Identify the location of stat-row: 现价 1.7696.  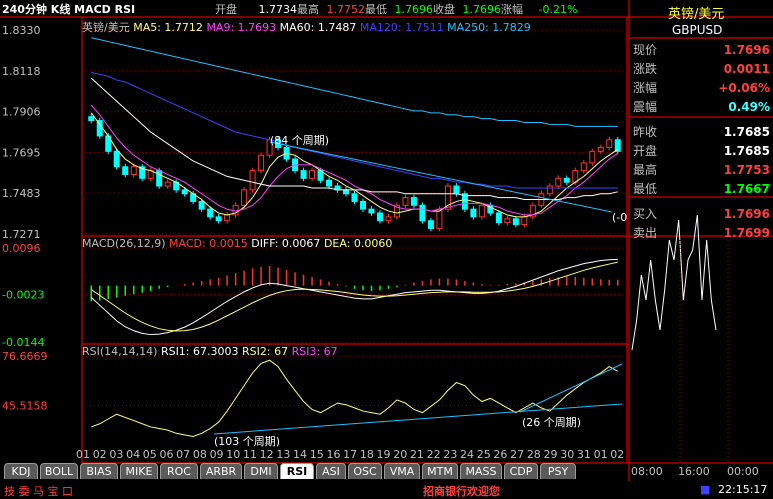
(702, 50).